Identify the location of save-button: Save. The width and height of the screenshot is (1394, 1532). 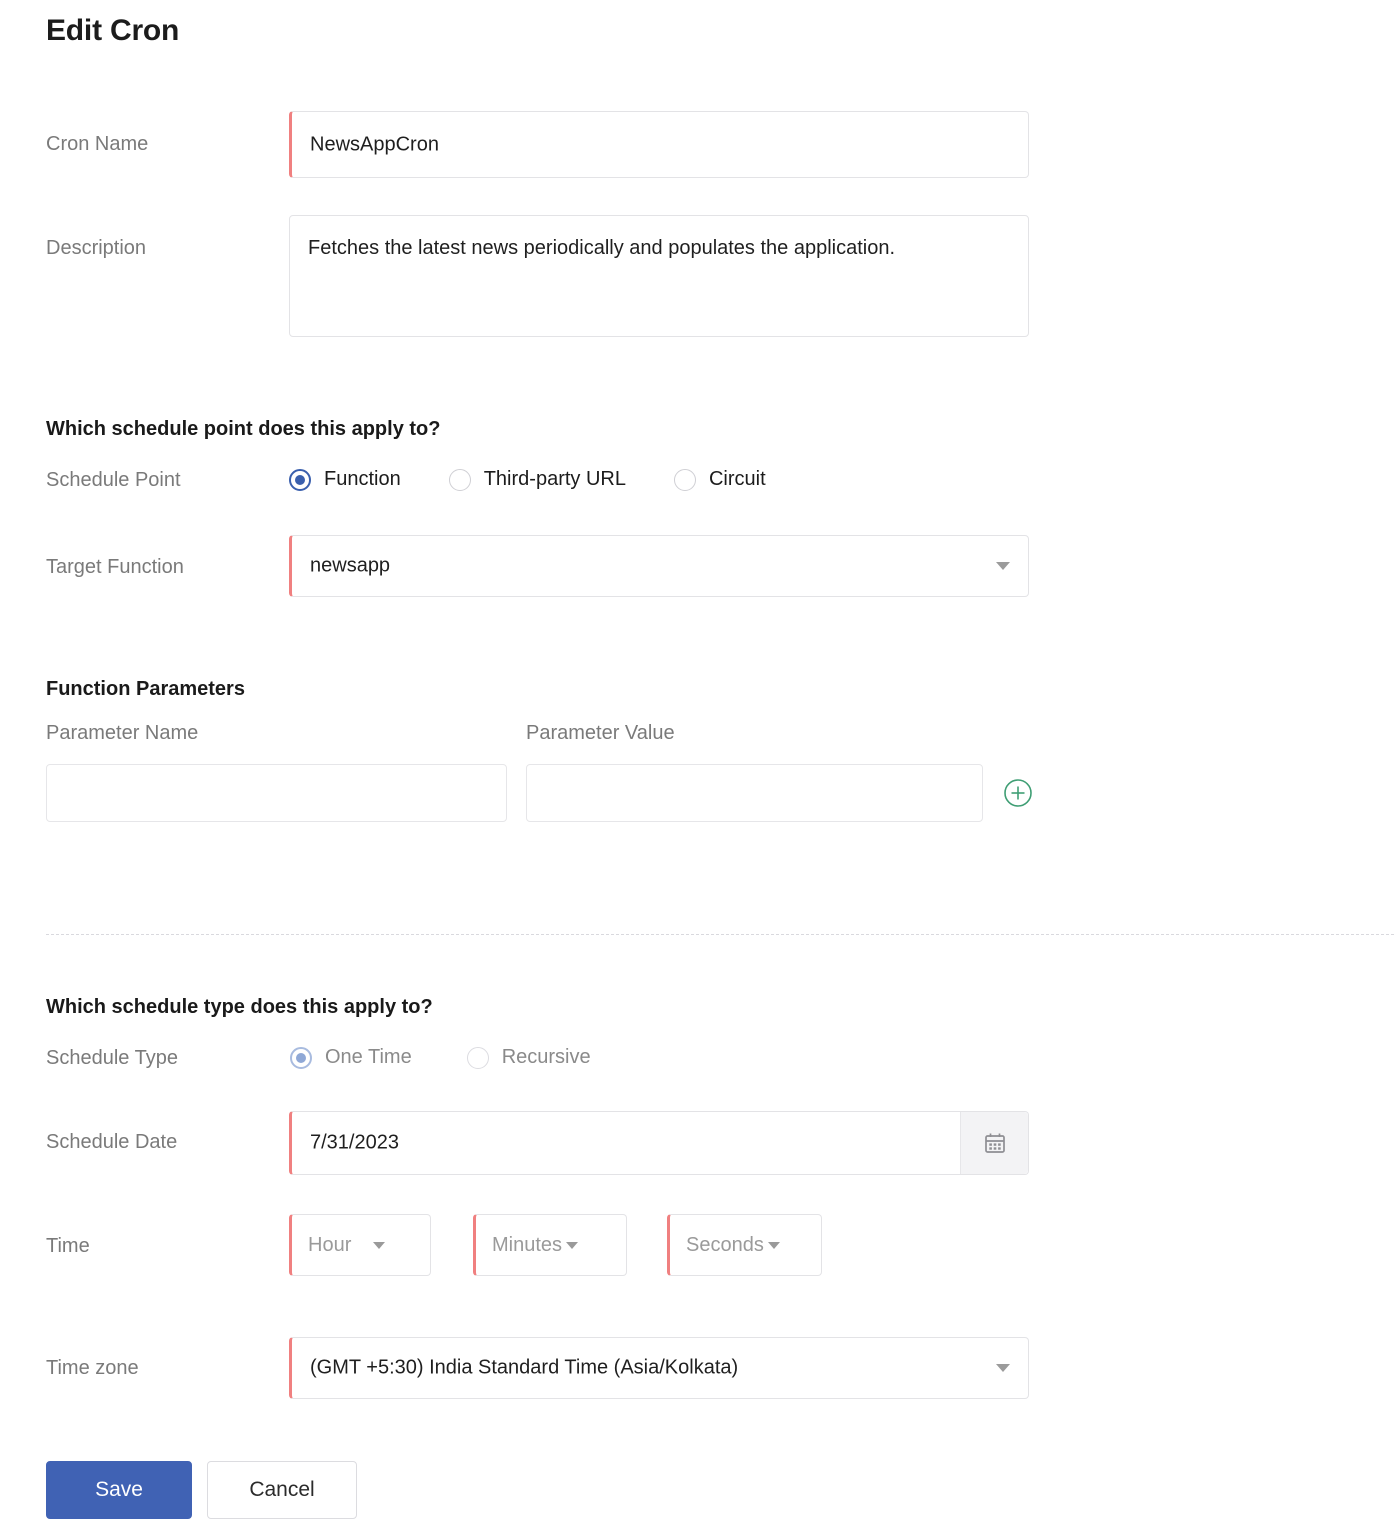
(119, 1490).